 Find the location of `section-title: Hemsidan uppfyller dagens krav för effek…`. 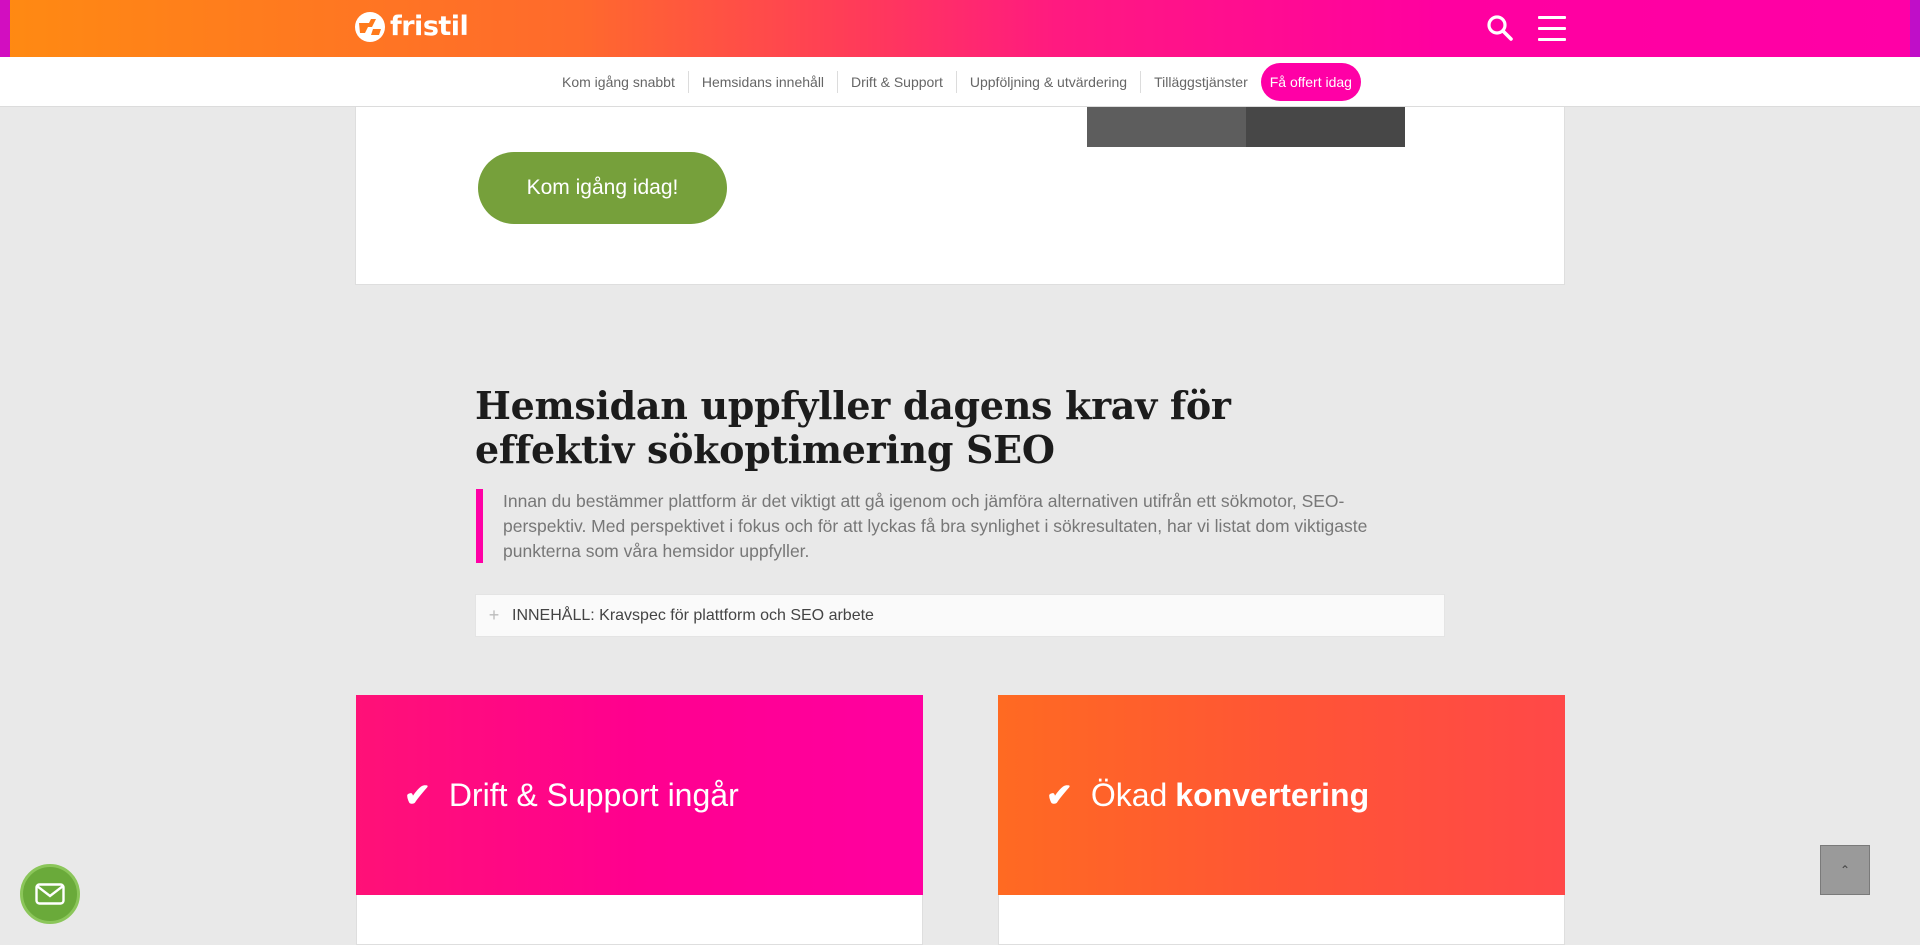

section-title: Hemsidan uppfyller dagens krav för effek… is located at coordinates (853, 427).